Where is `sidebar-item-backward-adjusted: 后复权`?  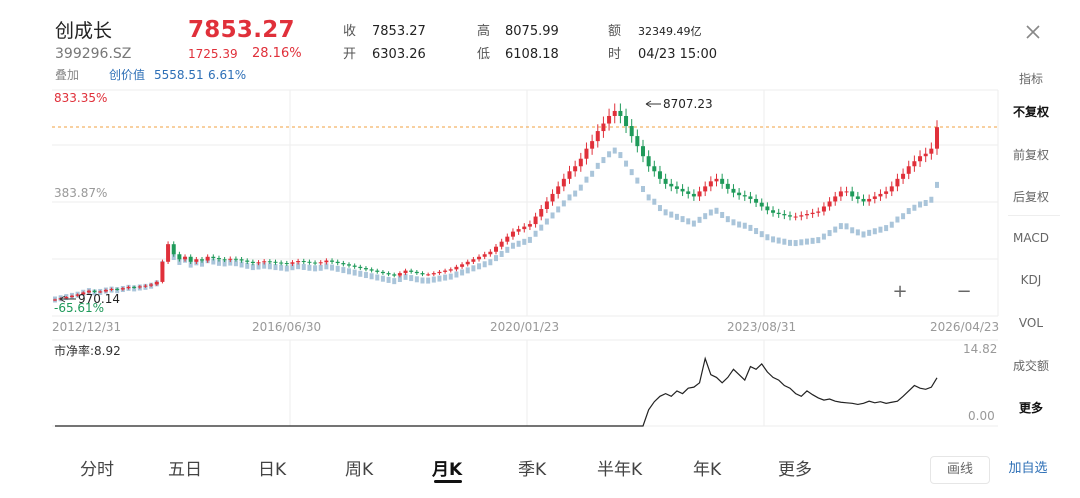
sidebar-item-backward-adjusted: 后复权 is located at coordinates (1031, 196).